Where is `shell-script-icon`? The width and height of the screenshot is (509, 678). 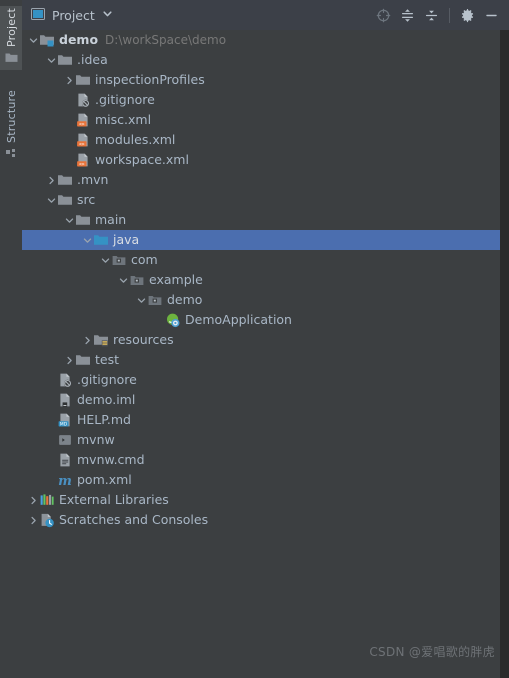
shell-script-icon is located at coordinates (65, 440).